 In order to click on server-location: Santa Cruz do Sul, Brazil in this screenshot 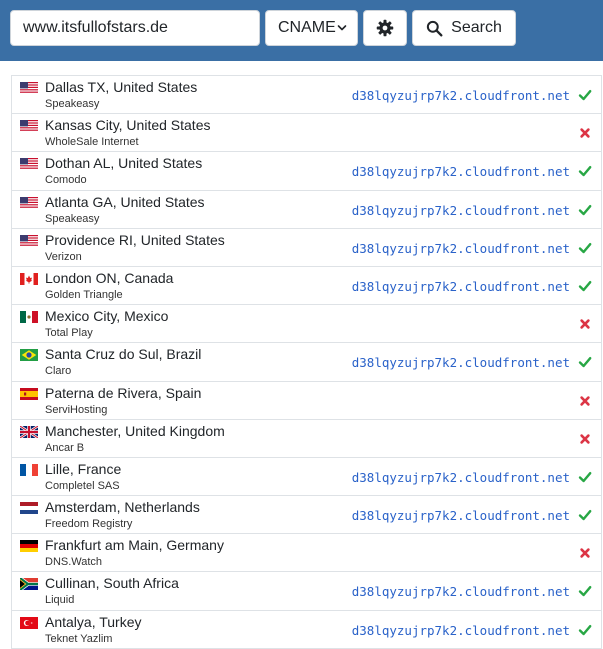, I will do `click(123, 354)`.